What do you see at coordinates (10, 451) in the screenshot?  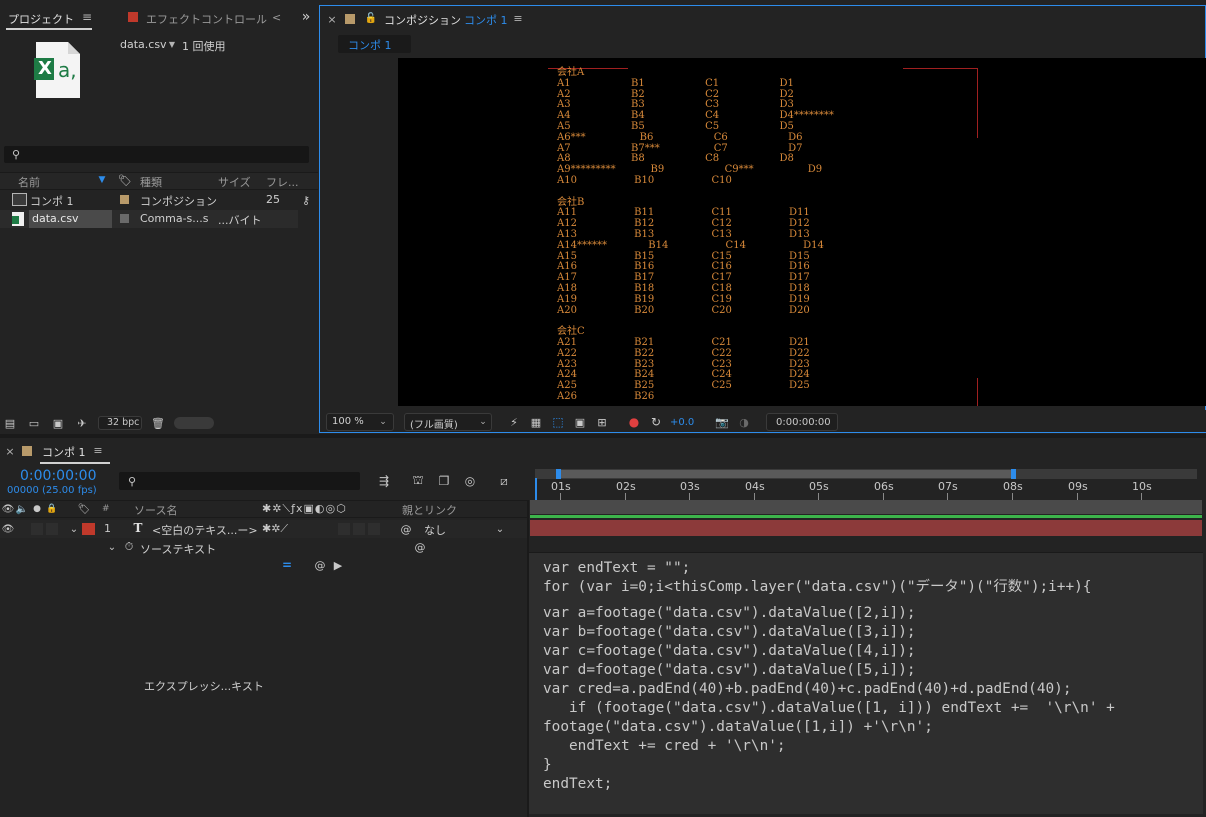 I see `timeline-close-icon: ×` at bounding box center [10, 451].